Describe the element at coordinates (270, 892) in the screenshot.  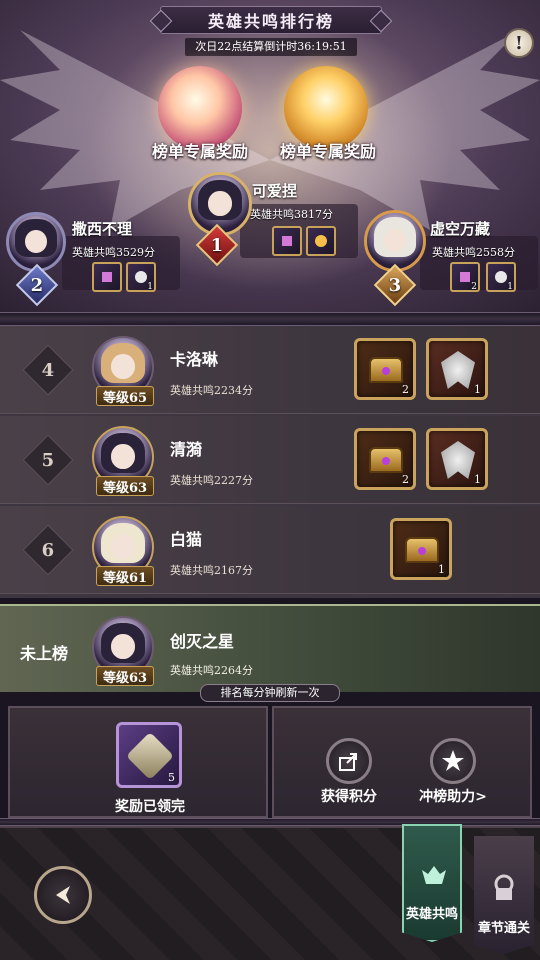
I see `footer-bar: 英雄共鸣 章节通关` at that location.